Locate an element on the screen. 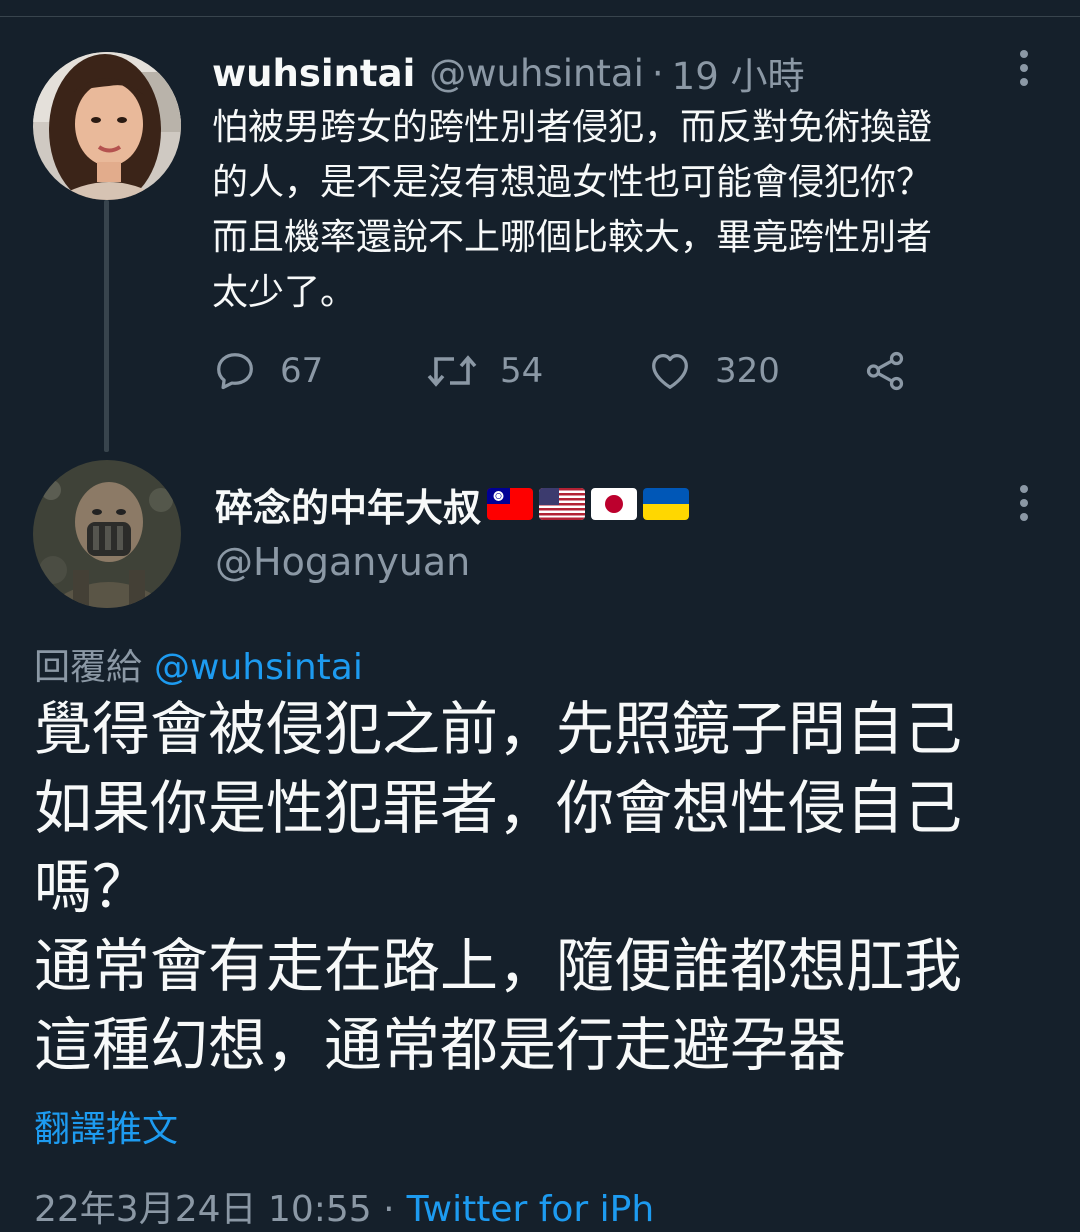 The image size is (1080, 1232). avatar-wuhsintai is located at coordinates (107, 126).